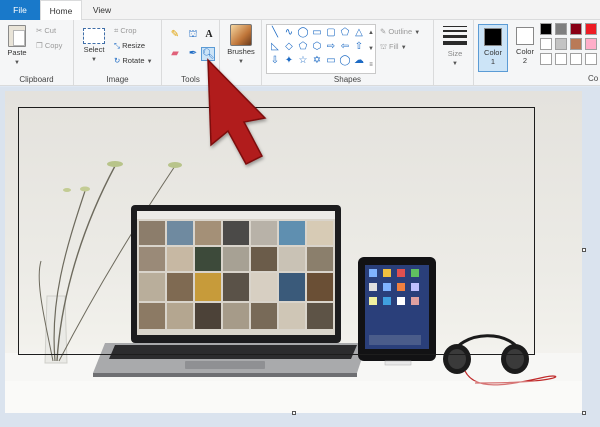 This screenshot has width=600, height=427. Describe the element at coordinates (36, 79) in the screenshot. I see `clipboard-group-label: Clipboard` at that location.